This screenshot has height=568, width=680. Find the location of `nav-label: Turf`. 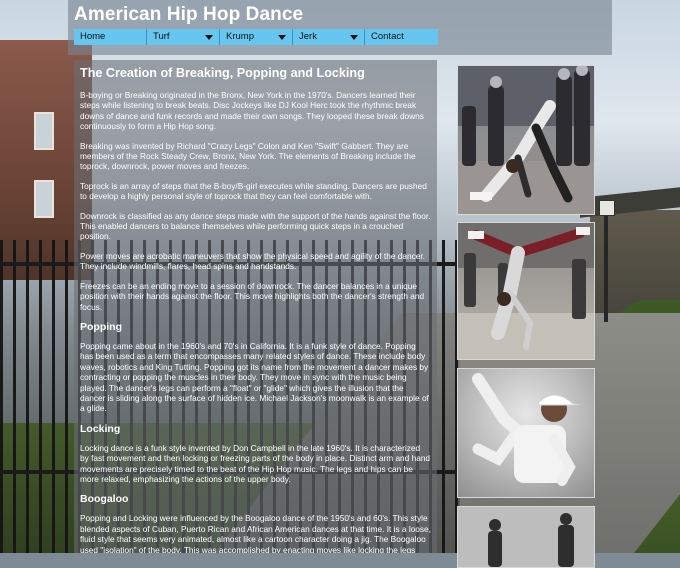

nav-label: Turf is located at coordinates (161, 36).